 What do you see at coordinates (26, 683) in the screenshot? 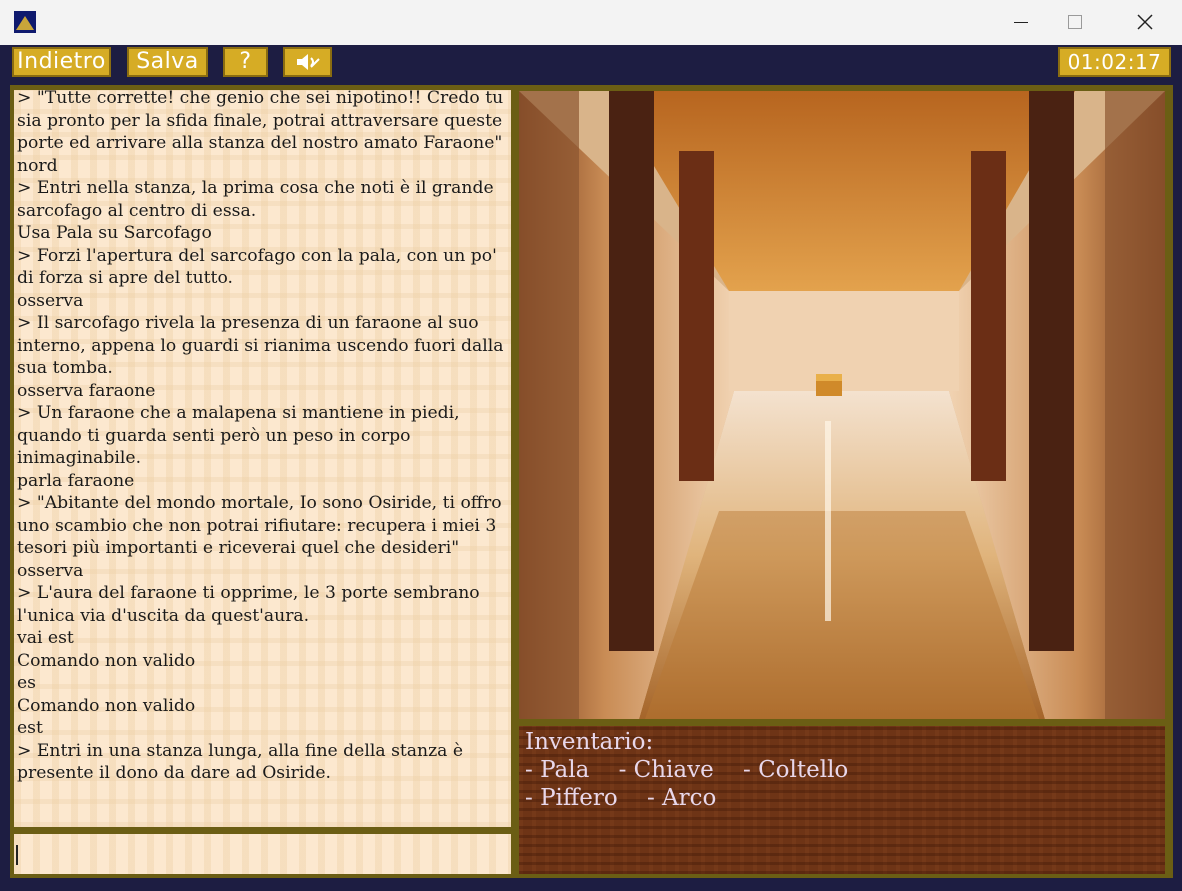
I see `log-line: es` at bounding box center [26, 683].